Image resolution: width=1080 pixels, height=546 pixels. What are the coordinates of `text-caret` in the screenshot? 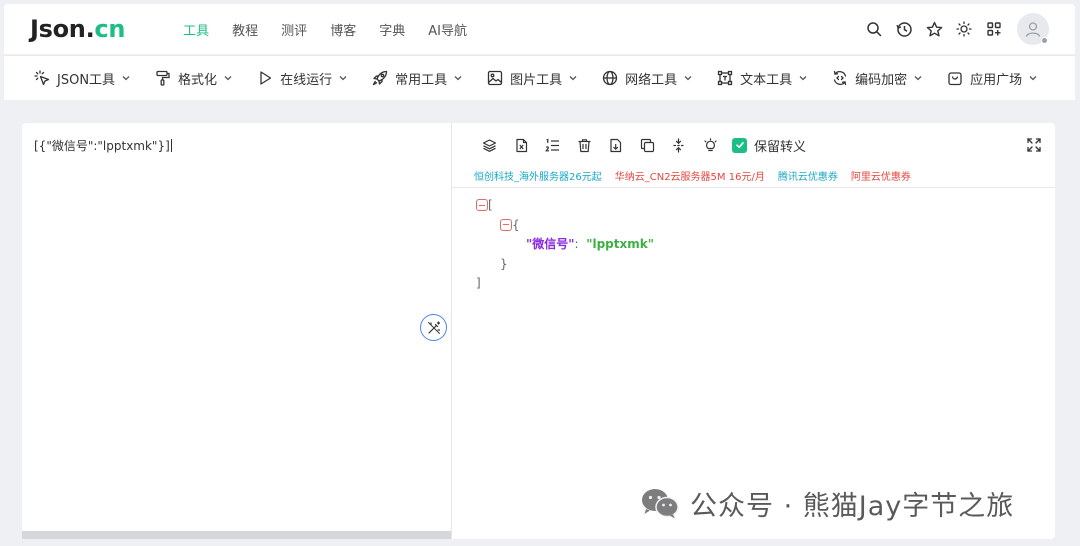 It's located at (171, 145).